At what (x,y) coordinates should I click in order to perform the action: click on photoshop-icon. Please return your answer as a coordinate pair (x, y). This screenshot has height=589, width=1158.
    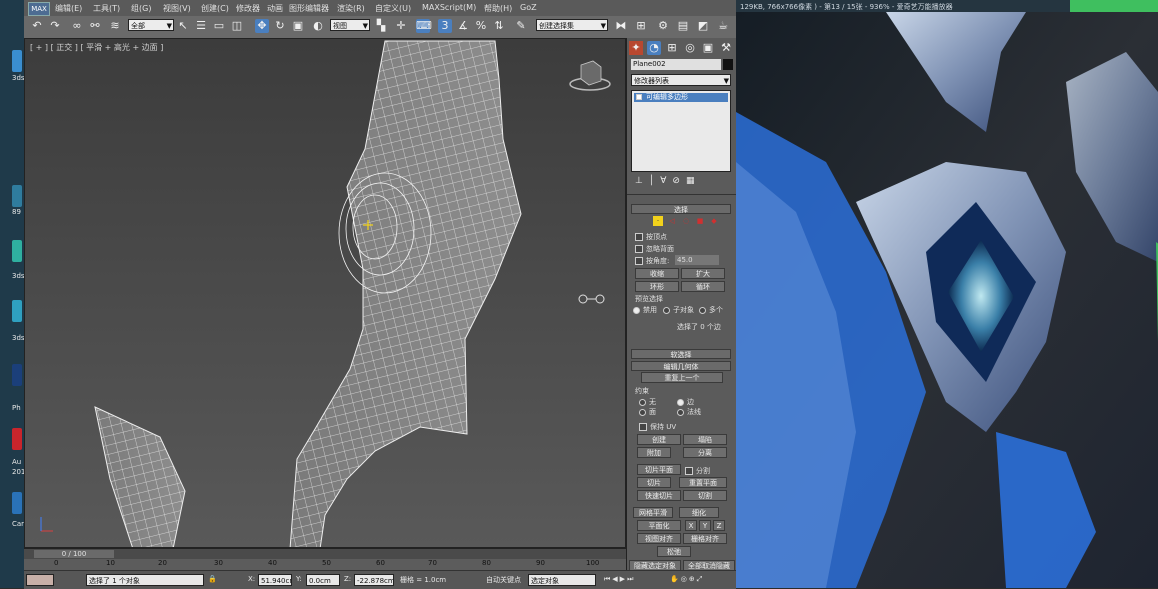
    Looking at the image, I should click on (17, 375).